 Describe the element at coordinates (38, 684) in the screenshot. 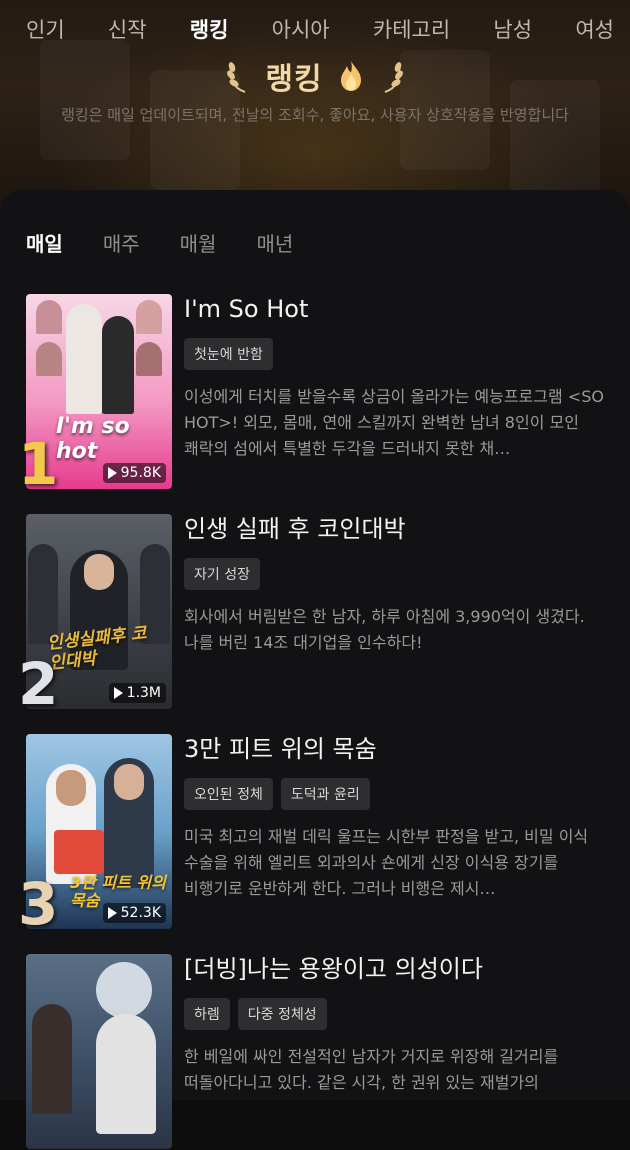

I see `rank-number: 2` at that location.